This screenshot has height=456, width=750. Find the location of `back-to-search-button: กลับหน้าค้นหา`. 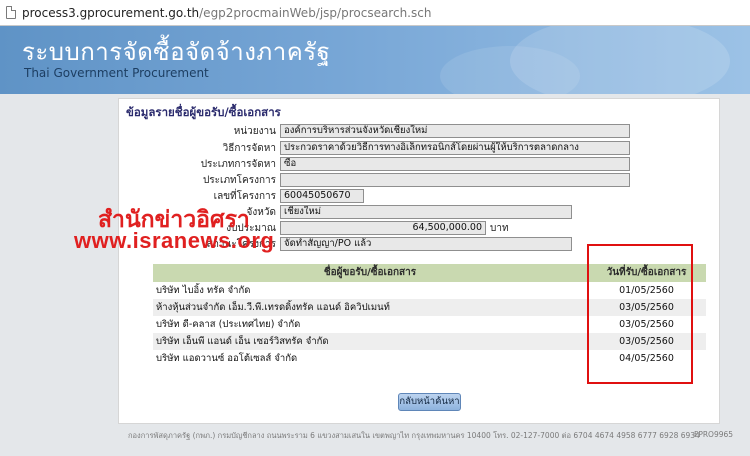

back-to-search-button: กลับหน้าค้นหา is located at coordinates (429, 402).